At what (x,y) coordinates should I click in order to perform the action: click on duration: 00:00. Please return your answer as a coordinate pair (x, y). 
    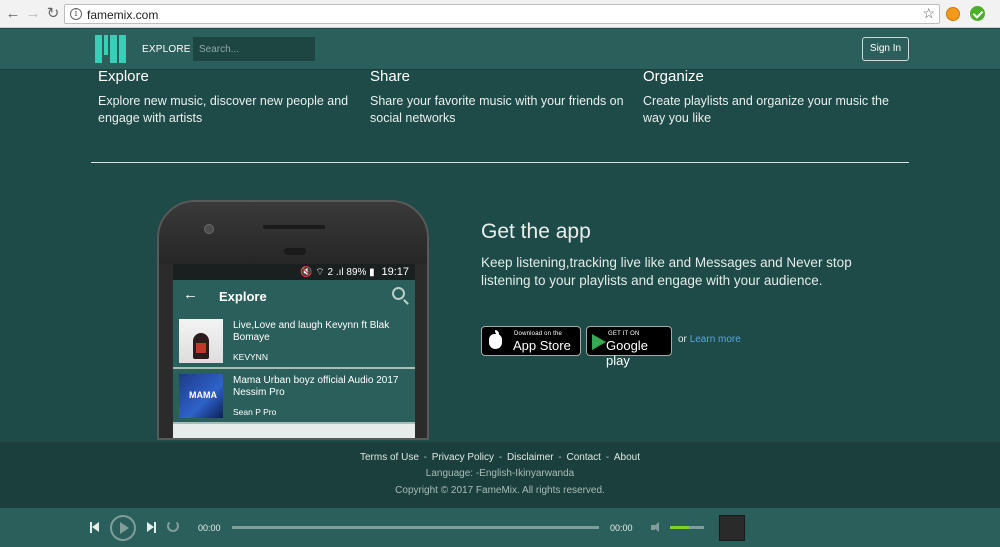
    Looking at the image, I should click on (621, 528).